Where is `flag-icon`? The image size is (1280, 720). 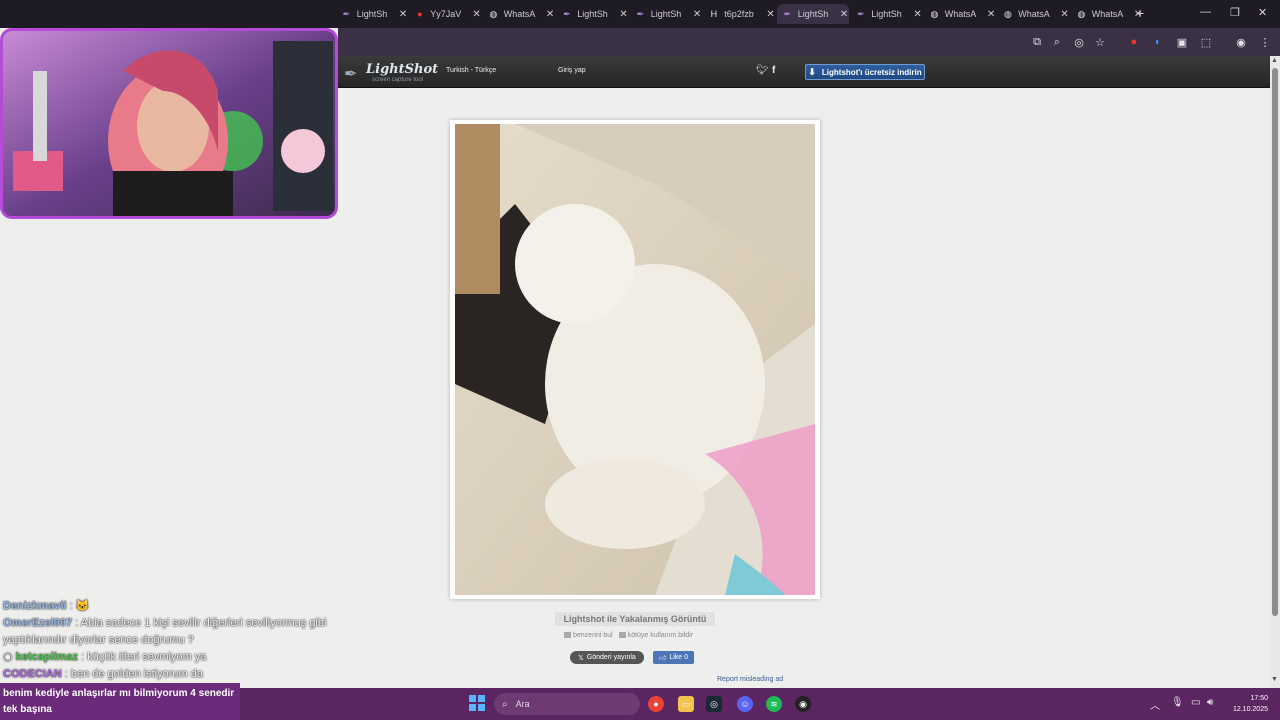
flag-icon is located at coordinates (622, 635).